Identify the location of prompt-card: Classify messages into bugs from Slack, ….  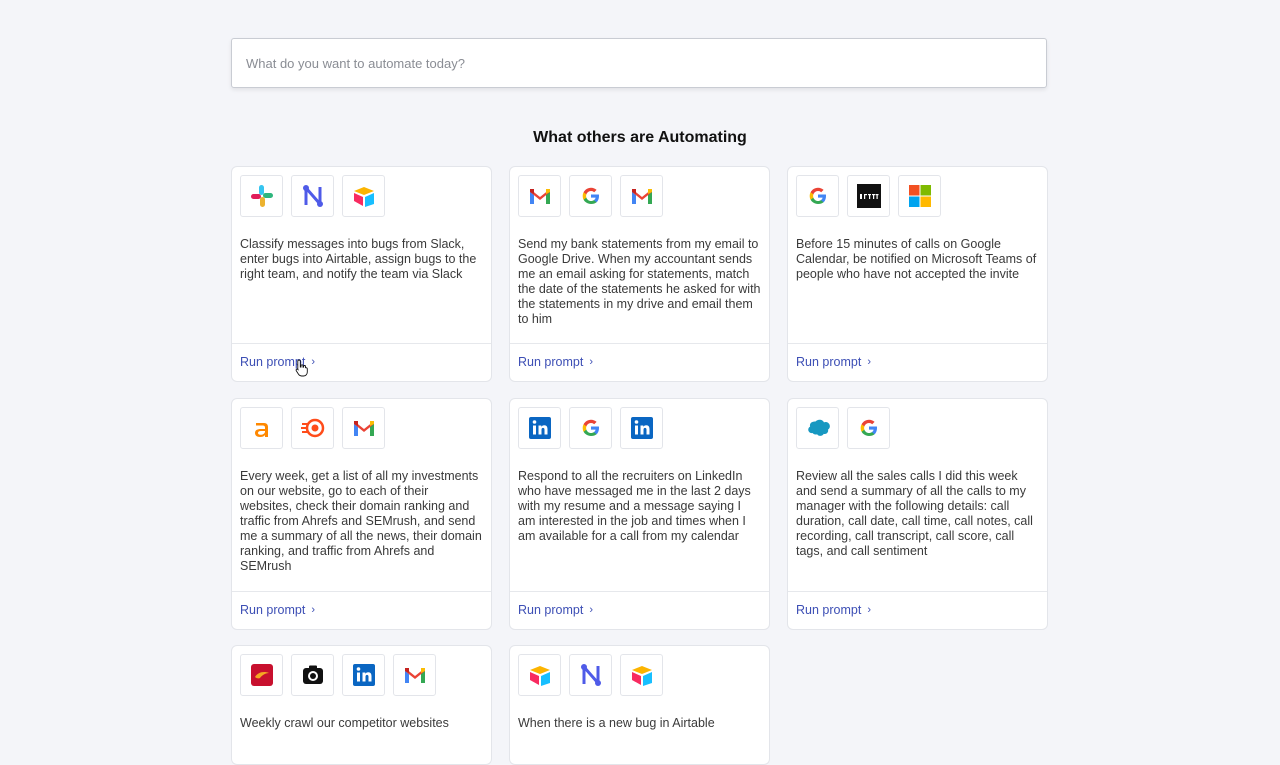
(361, 274).